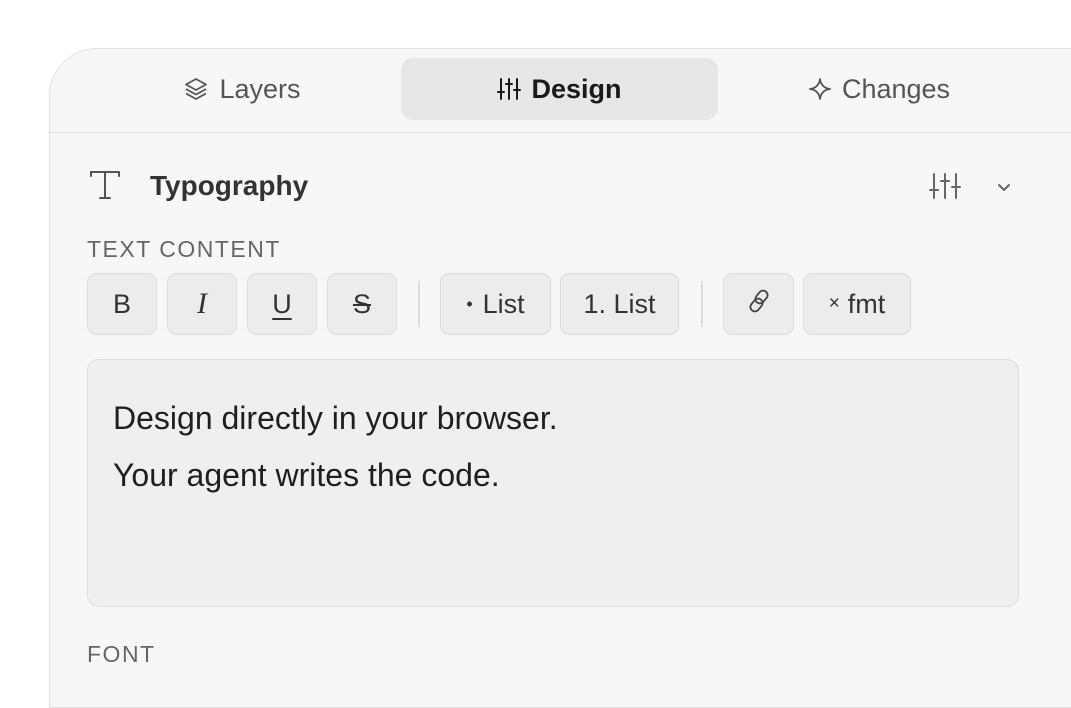 The width and height of the screenshot is (1071, 708). I want to click on link-button, so click(758, 304).